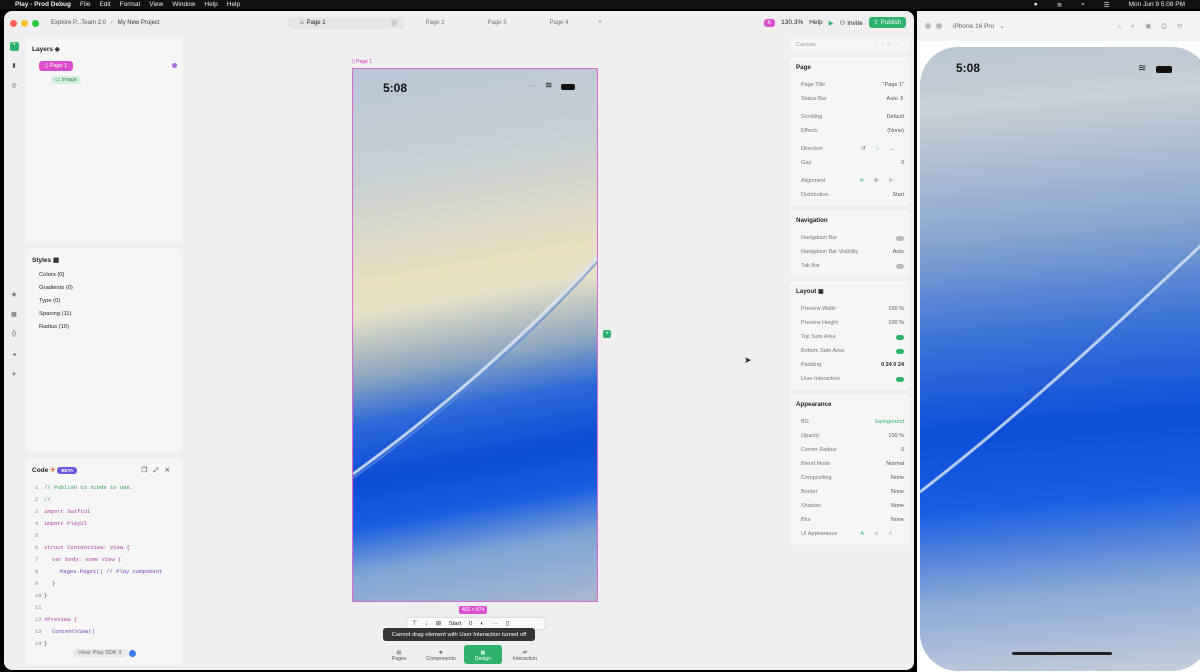  What do you see at coordinates (850, 323) in the screenshot?
I see `row-preview-height: Preview Height 100 %` at bounding box center [850, 323].